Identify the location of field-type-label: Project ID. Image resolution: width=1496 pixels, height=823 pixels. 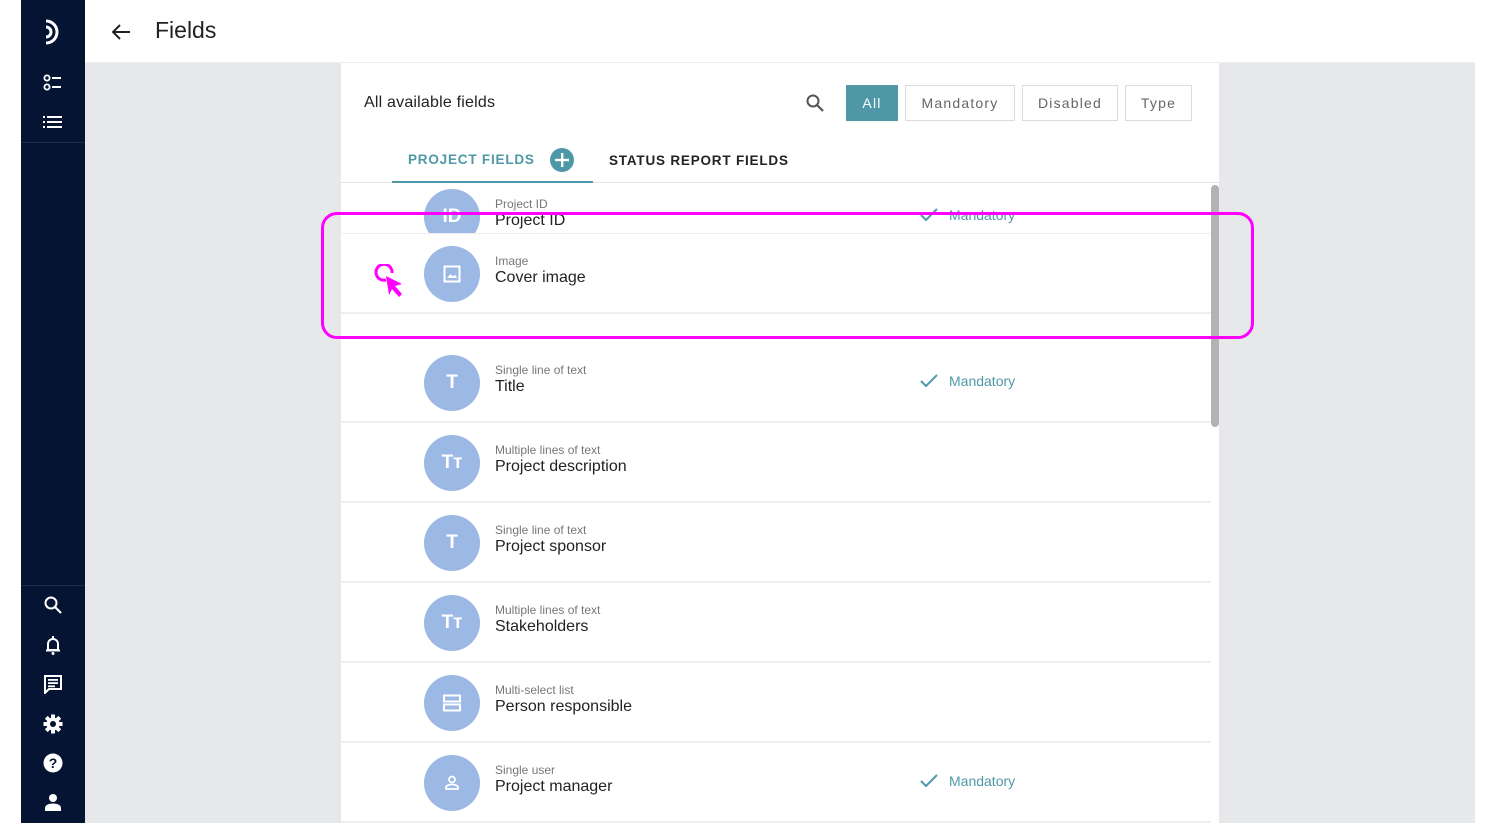
(521, 204).